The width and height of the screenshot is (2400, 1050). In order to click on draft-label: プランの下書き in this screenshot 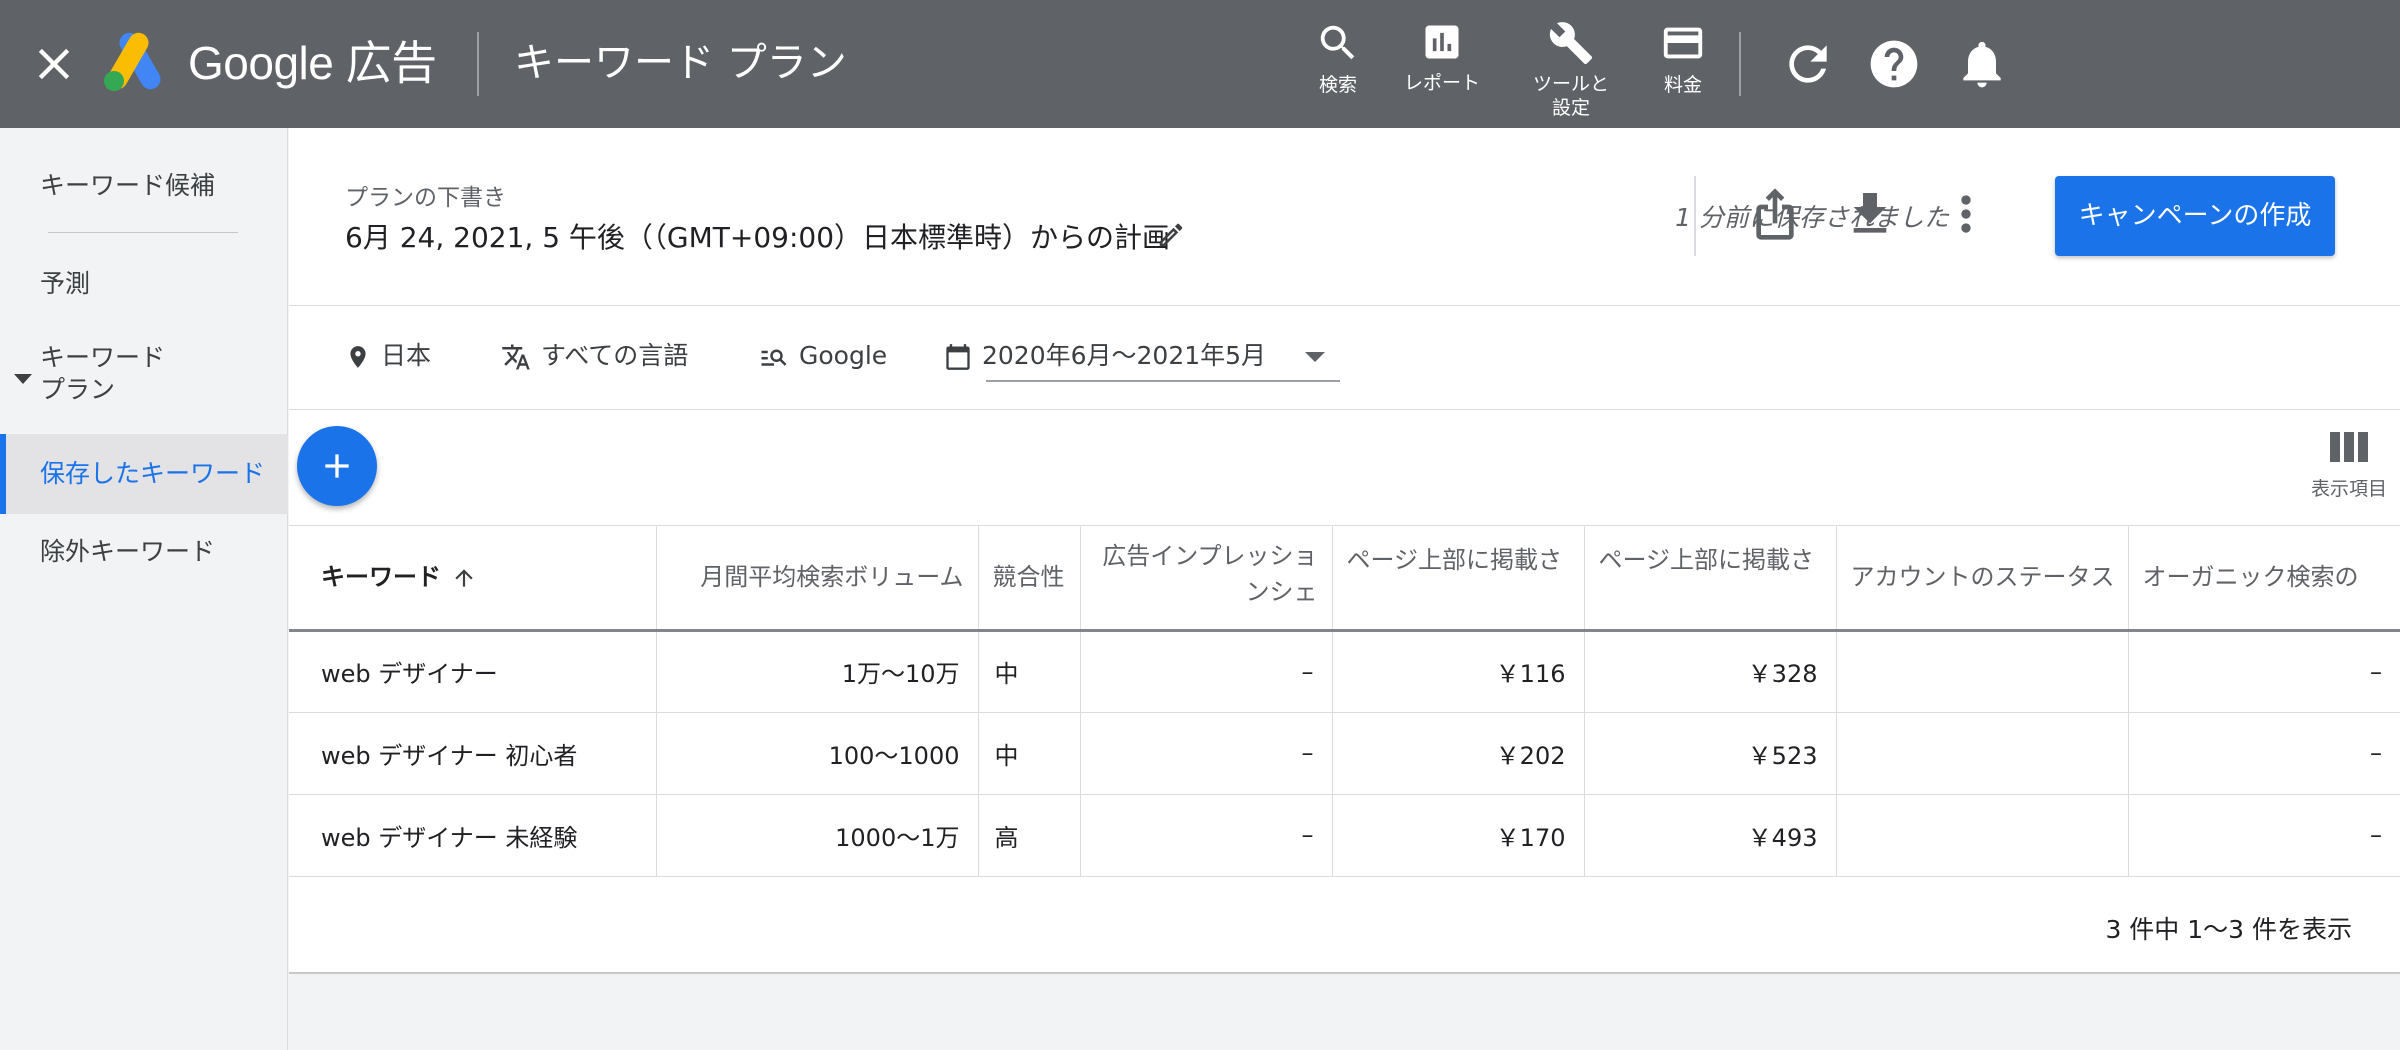, I will do `click(425, 198)`.